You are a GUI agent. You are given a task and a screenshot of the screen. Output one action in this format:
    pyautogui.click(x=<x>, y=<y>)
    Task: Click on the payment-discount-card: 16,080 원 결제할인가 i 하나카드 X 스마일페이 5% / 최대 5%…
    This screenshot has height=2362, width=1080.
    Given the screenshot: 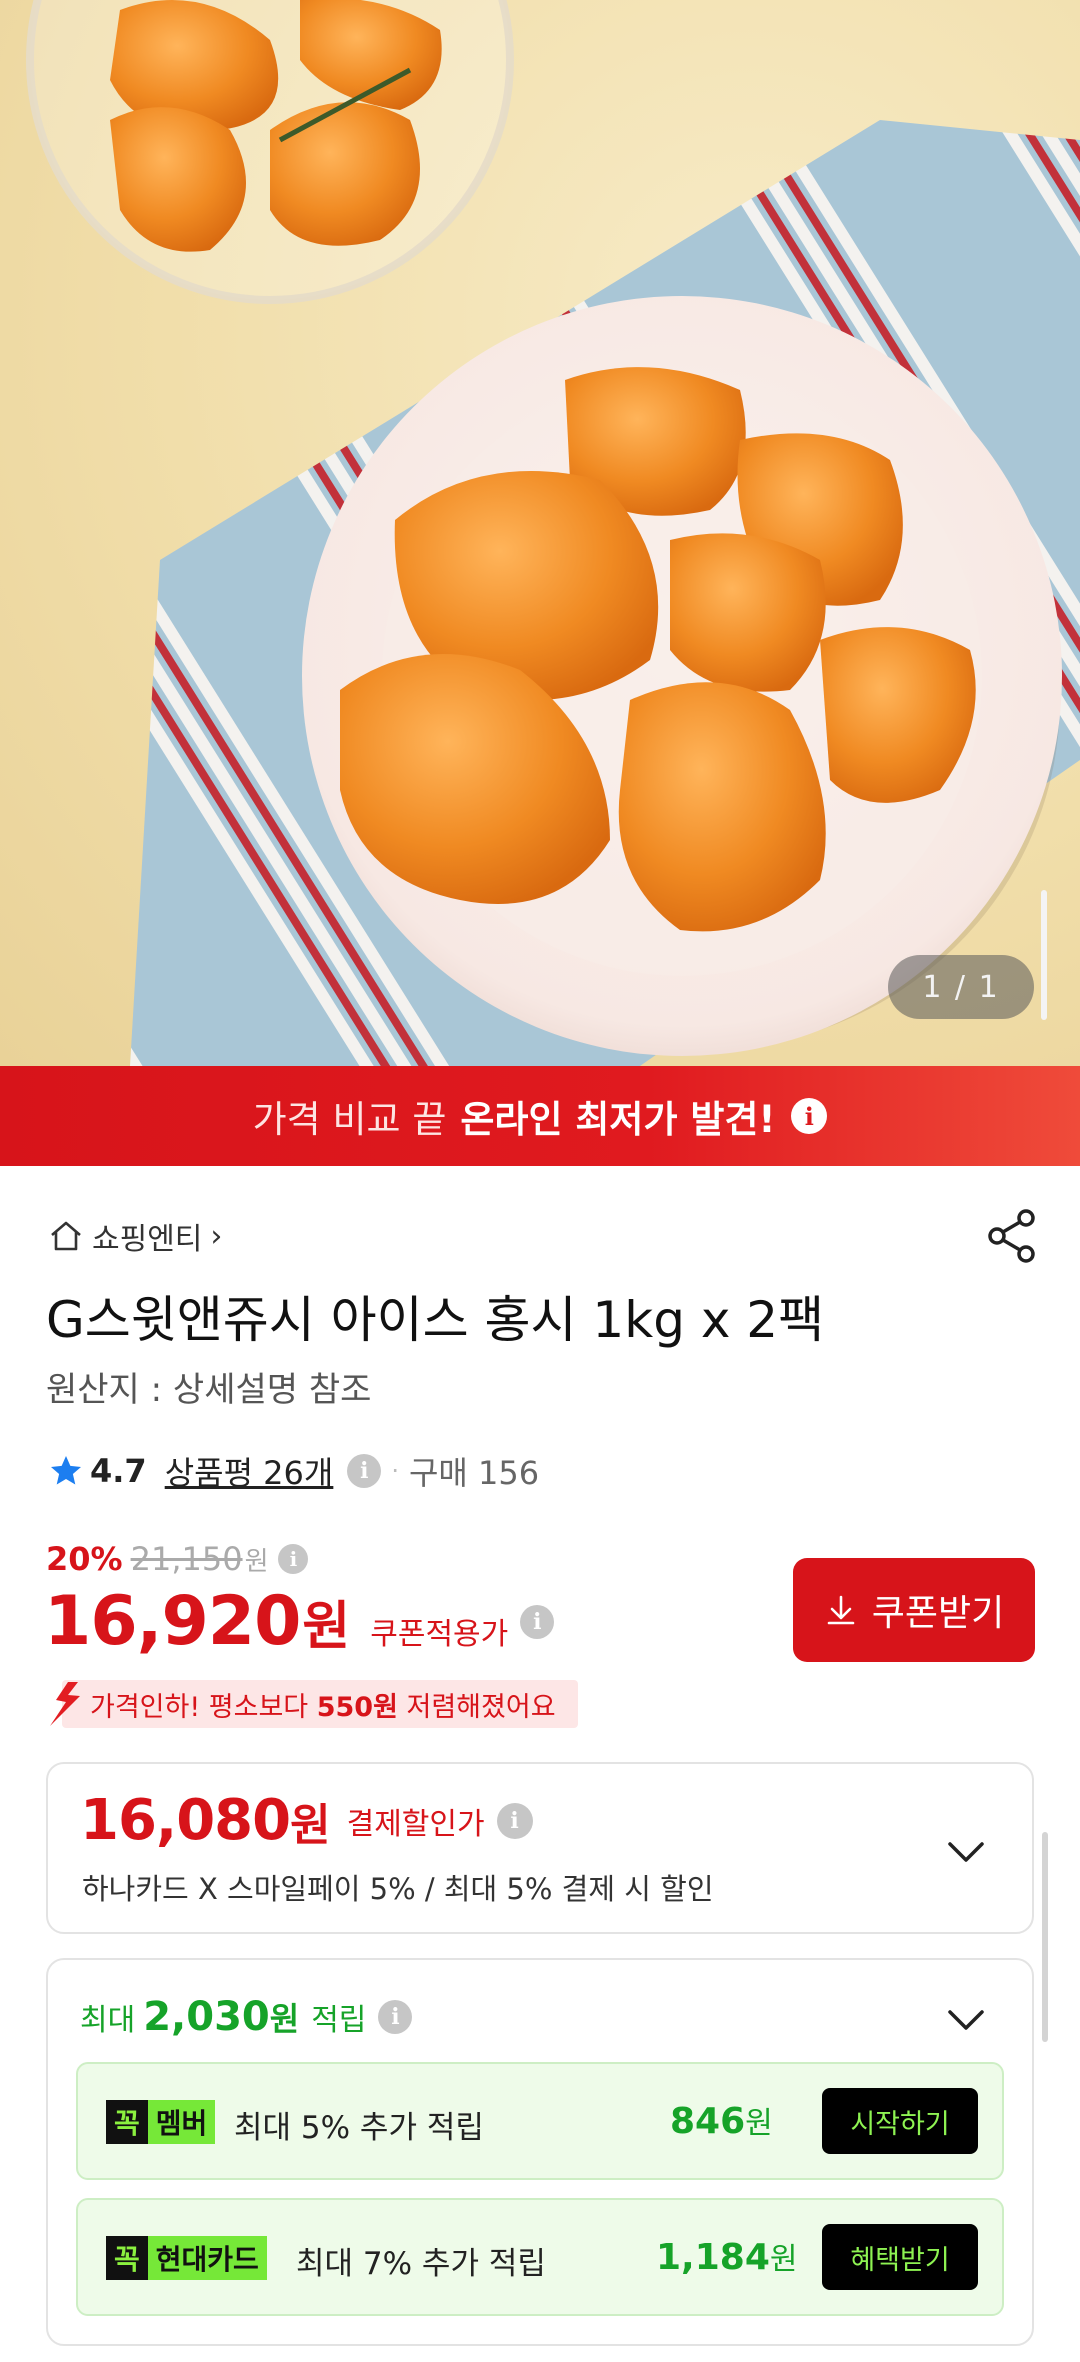 What is the action you would take?
    pyautogui.click(x=540, y=1848)
    